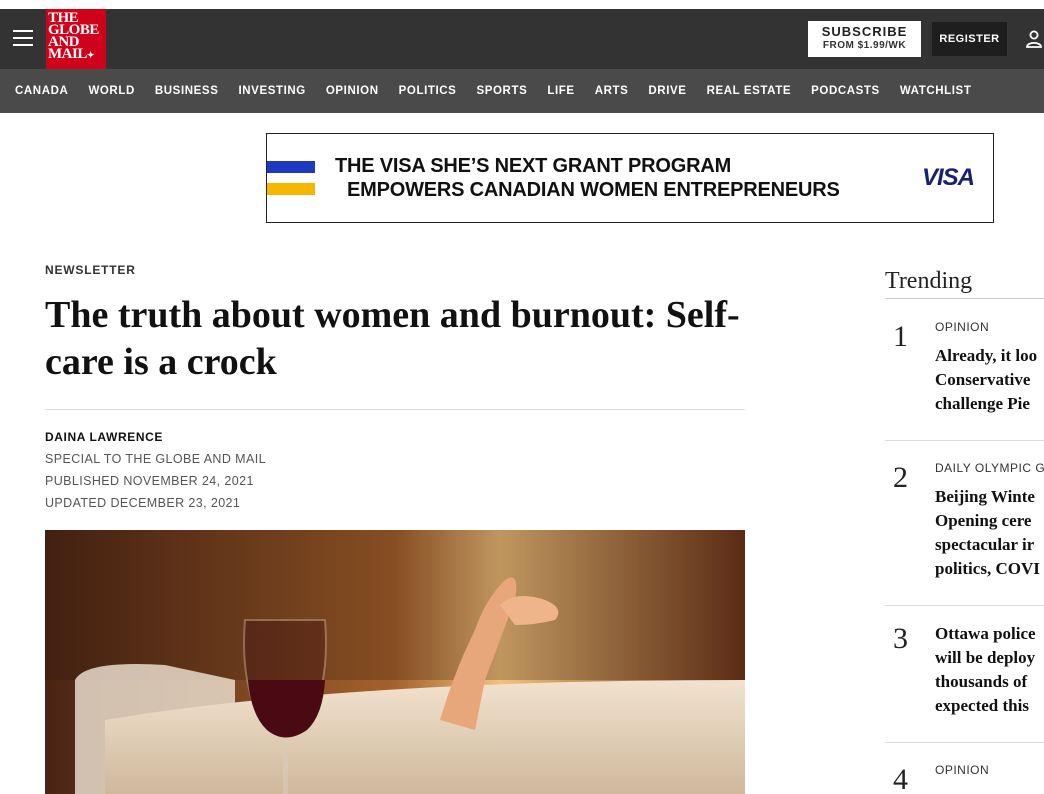 This screenshot has height=794, width=1044. Describe the element at coordinates (111, 91) in the screenshot. I see `nav-item-world: WORLD` at that location.